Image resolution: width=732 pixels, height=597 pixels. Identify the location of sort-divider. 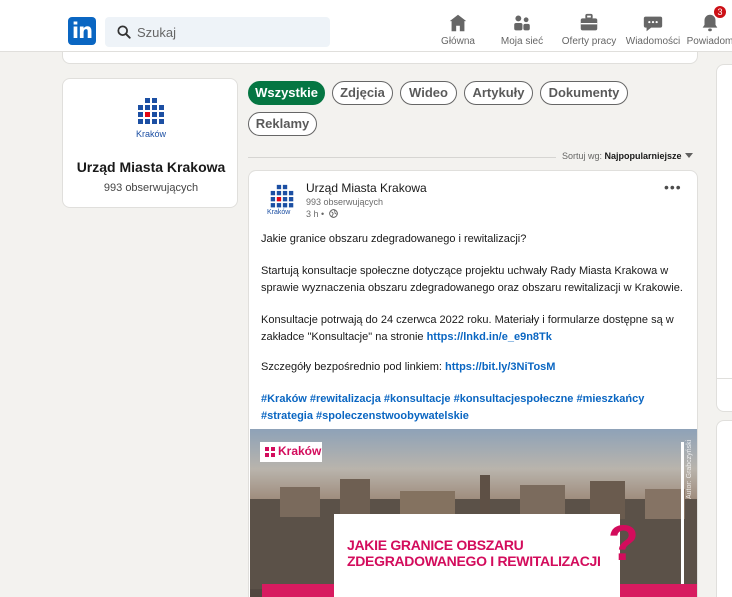
(402, 157).